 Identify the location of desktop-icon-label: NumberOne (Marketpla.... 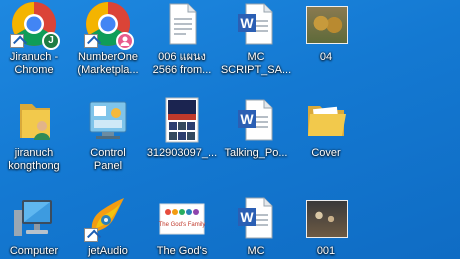
(108, 63).